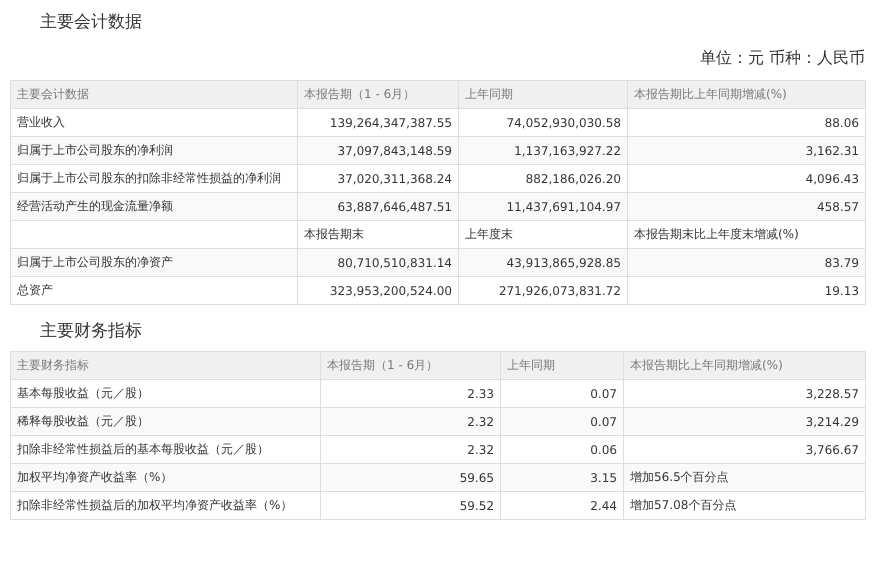 The height and width of the screenshot is (562, 884). What do you see at coordinates (747, 262) in the screenshot?
I see `table-cell: 83.79` at bounding box center [747, 262].